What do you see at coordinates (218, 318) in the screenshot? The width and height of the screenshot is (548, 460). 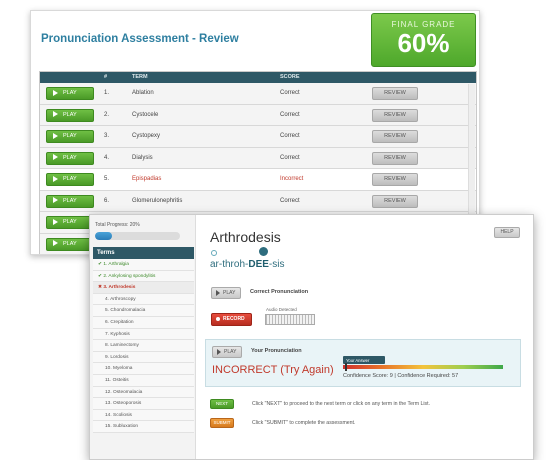 I see `record-icon` at bounding box center [218, 318].